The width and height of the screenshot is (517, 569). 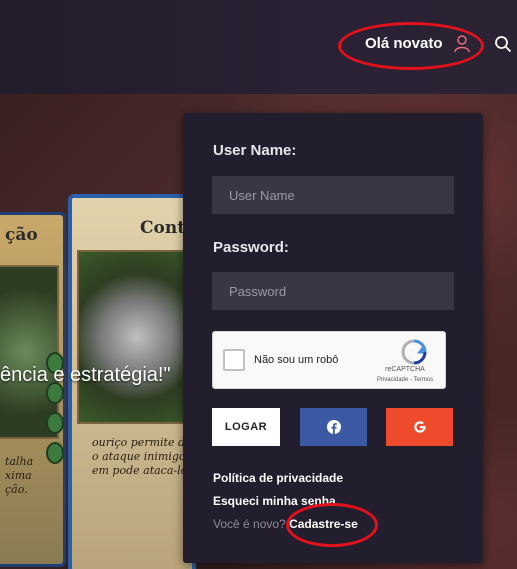 What do you see at coordinates (278, 478) in the screenshot?
I see `privacy-policy-link: Política de privacidade` at bounding box center [278, 478].